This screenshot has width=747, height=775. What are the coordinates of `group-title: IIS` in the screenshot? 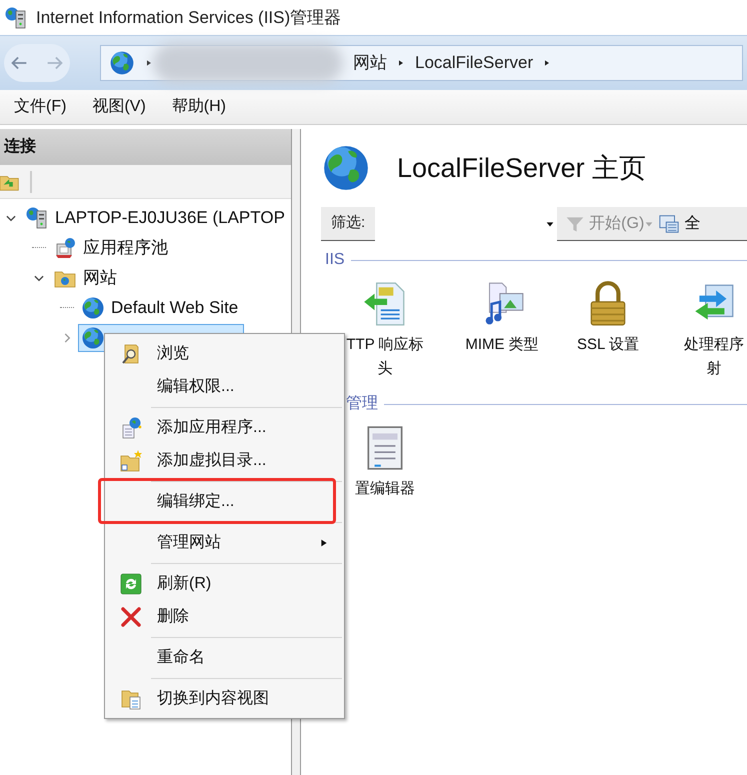 It's located at (335, 260).